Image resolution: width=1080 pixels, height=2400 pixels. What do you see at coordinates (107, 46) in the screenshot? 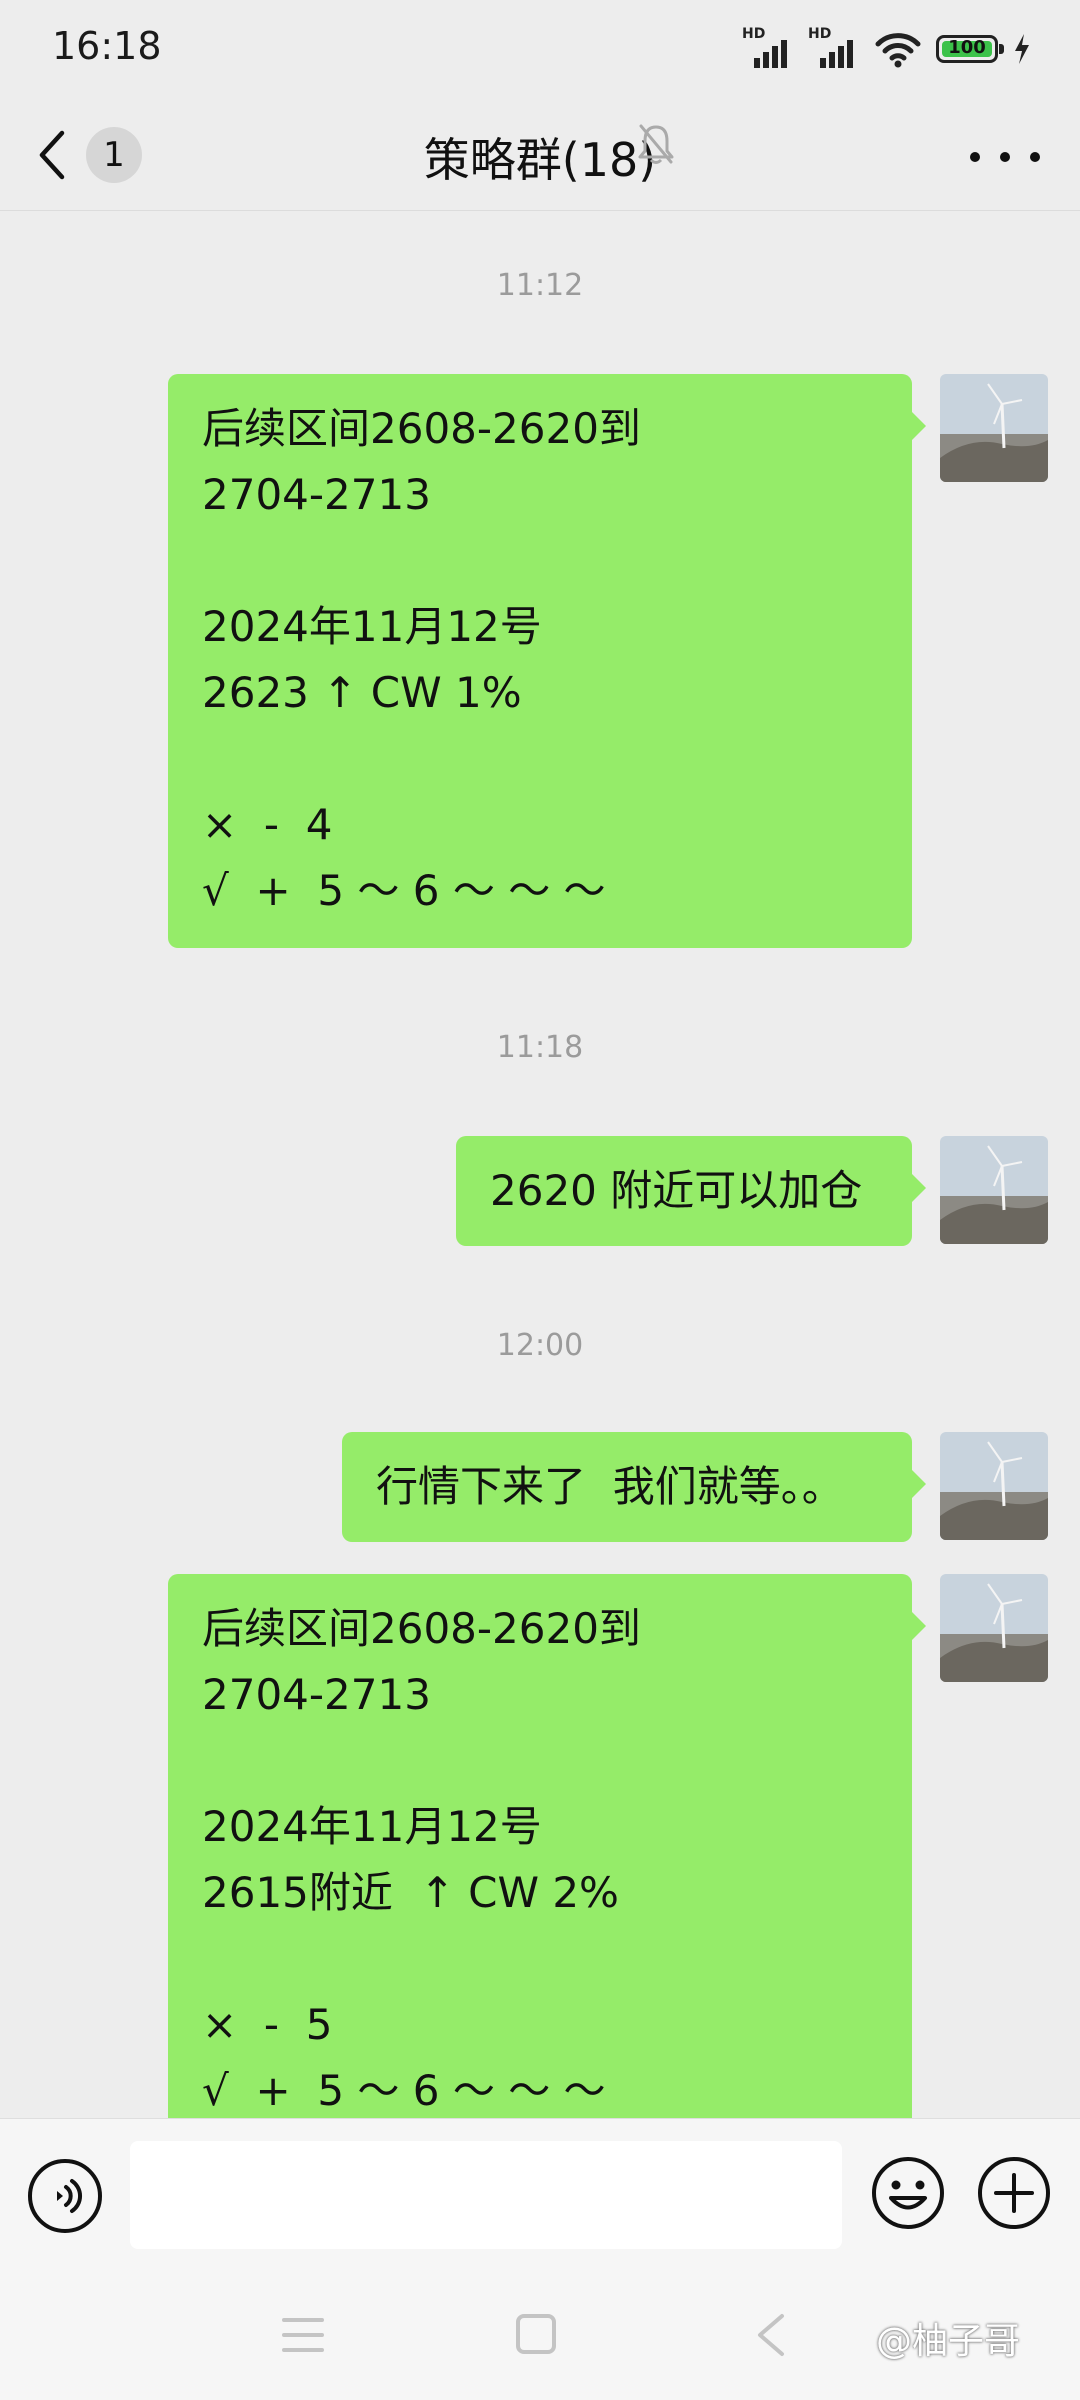
I see `status-time: 16:18` at bounding box center [107, 46].